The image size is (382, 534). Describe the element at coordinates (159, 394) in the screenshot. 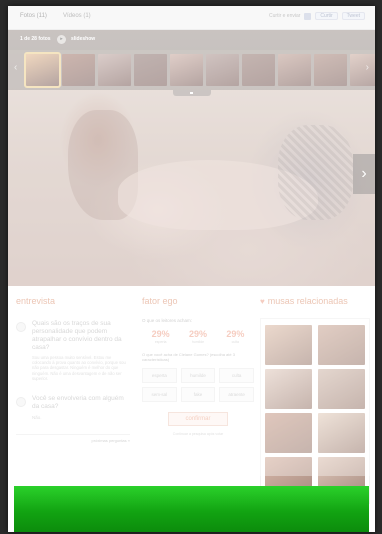

I see `trait-option: sem-sal` at that location.